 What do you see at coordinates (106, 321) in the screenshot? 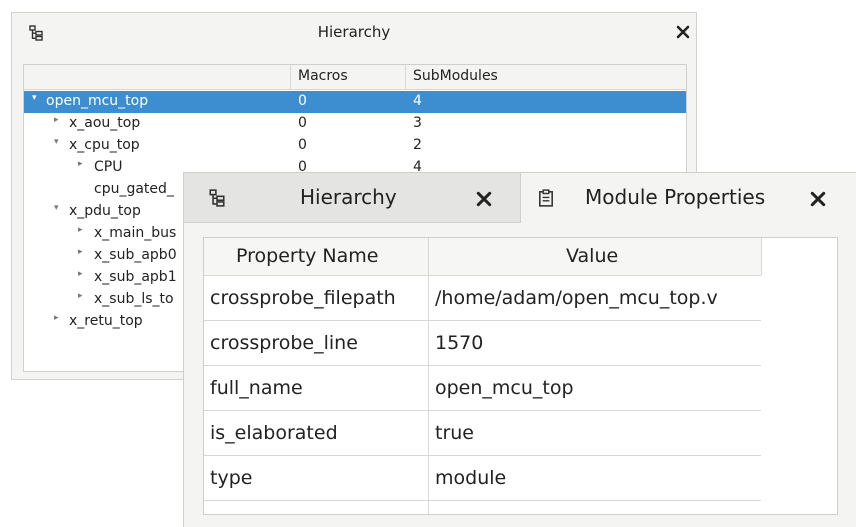
I see `tree-row-name: x_retu_top` at bounding box center [106, 321].